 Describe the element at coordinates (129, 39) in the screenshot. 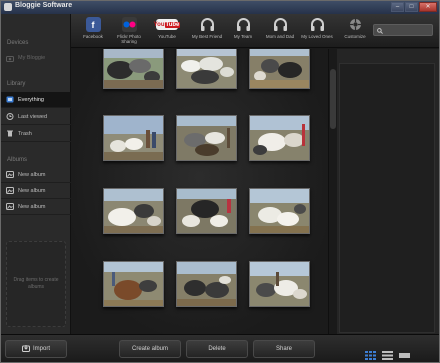

I see `share-label: Flickr Photo Sharing` at that location.